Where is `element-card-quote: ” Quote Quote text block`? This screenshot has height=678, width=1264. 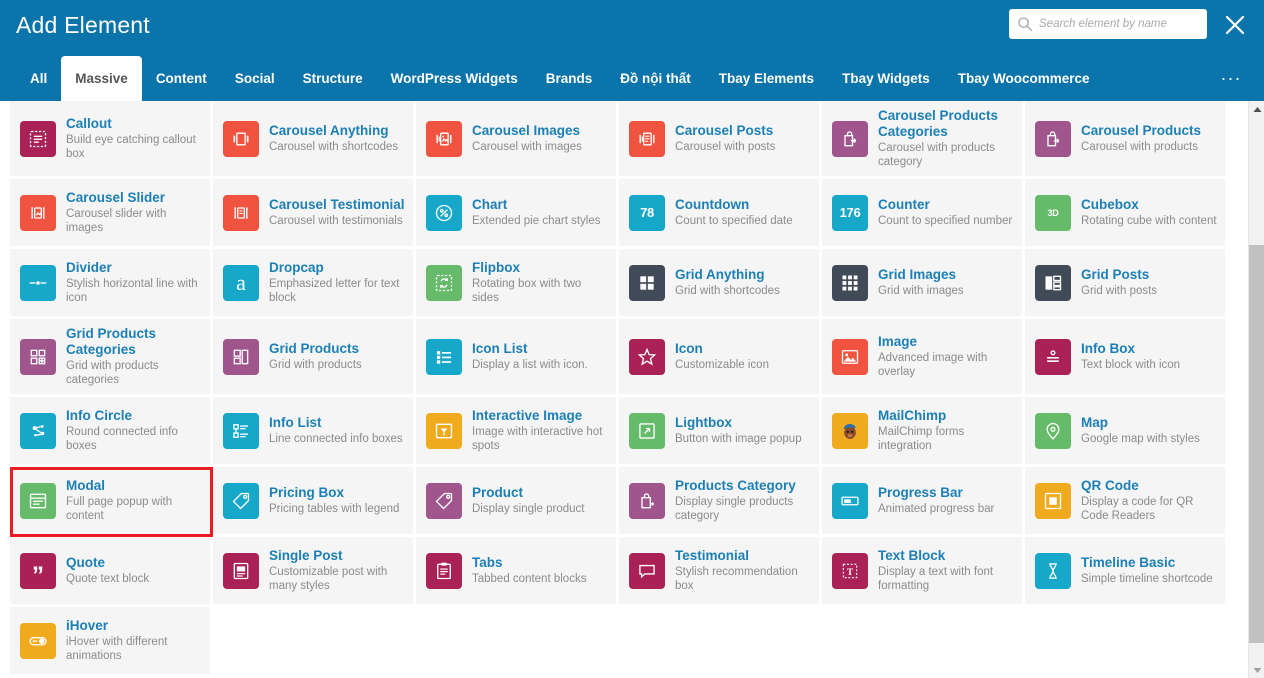
element-card-quote: ” Quote Quote text block is located at coordinates (111, 572).